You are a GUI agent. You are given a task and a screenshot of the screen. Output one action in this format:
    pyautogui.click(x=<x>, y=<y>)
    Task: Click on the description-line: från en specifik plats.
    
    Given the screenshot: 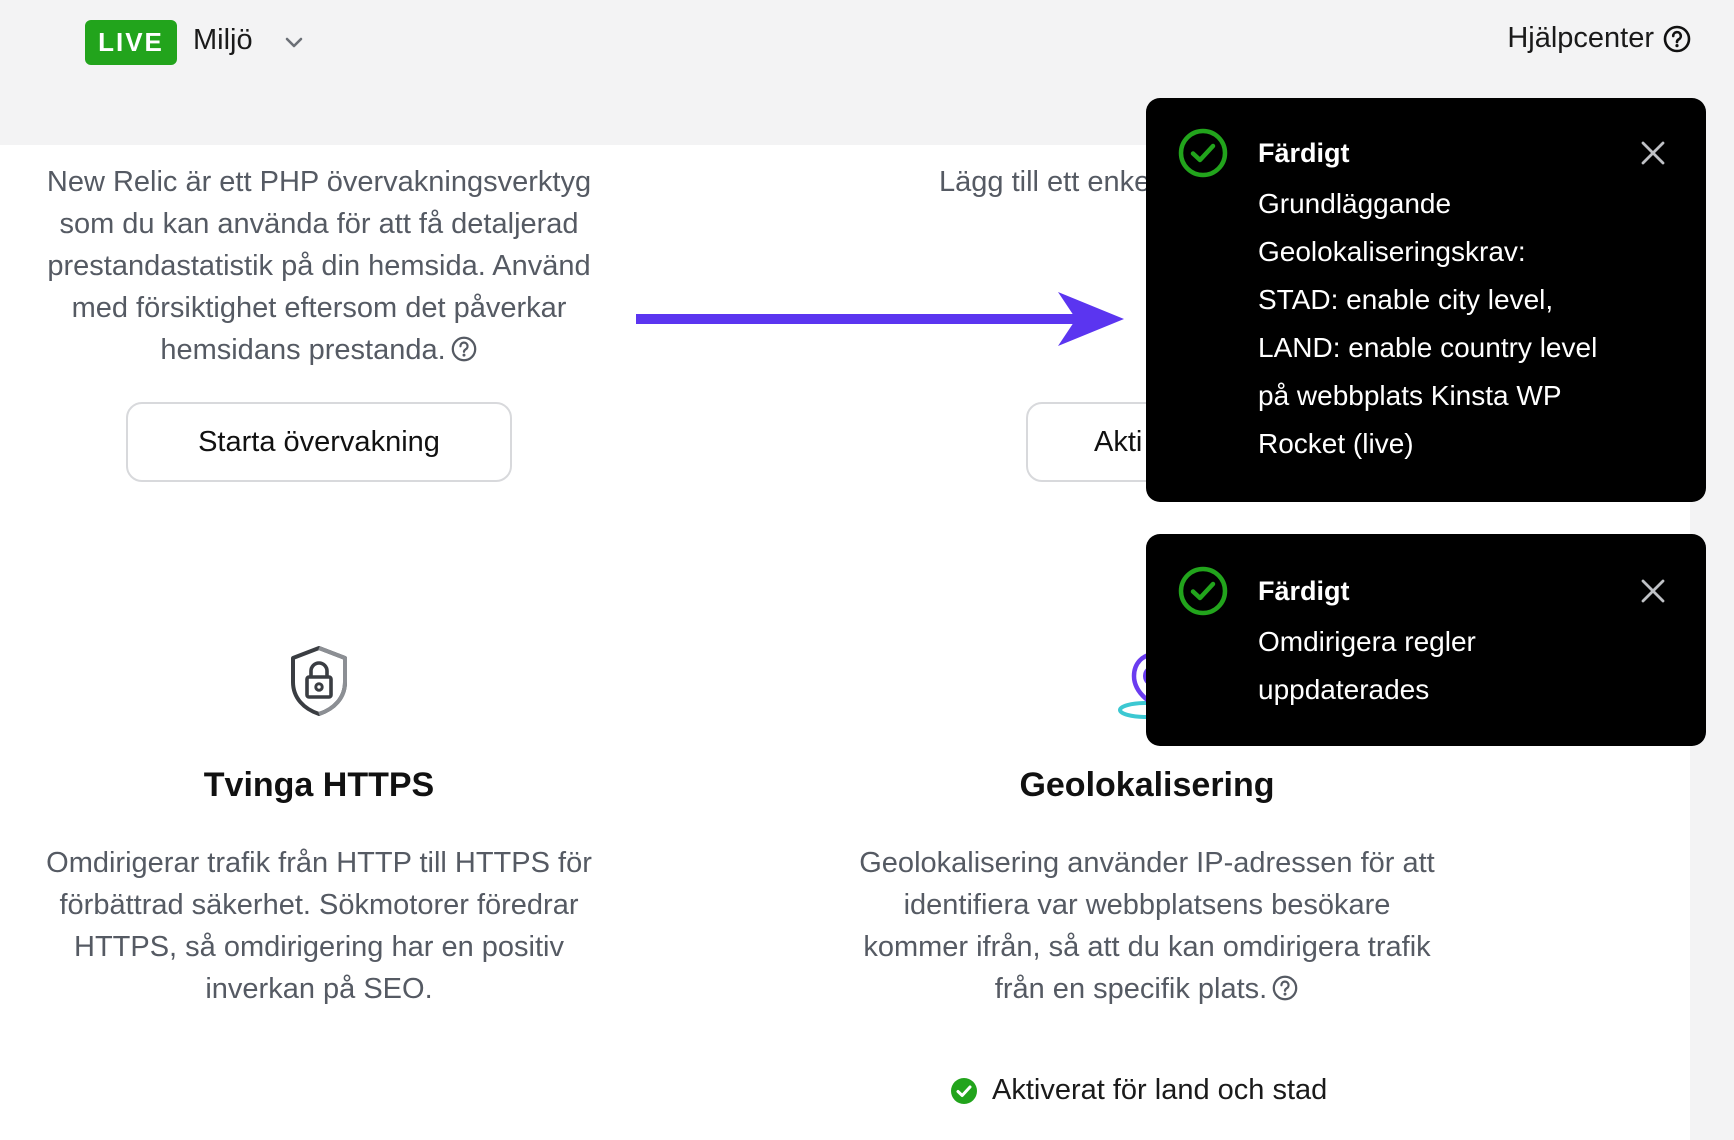 What is the action you would take?
    pyautogui.click(x=1147, y=989)
    